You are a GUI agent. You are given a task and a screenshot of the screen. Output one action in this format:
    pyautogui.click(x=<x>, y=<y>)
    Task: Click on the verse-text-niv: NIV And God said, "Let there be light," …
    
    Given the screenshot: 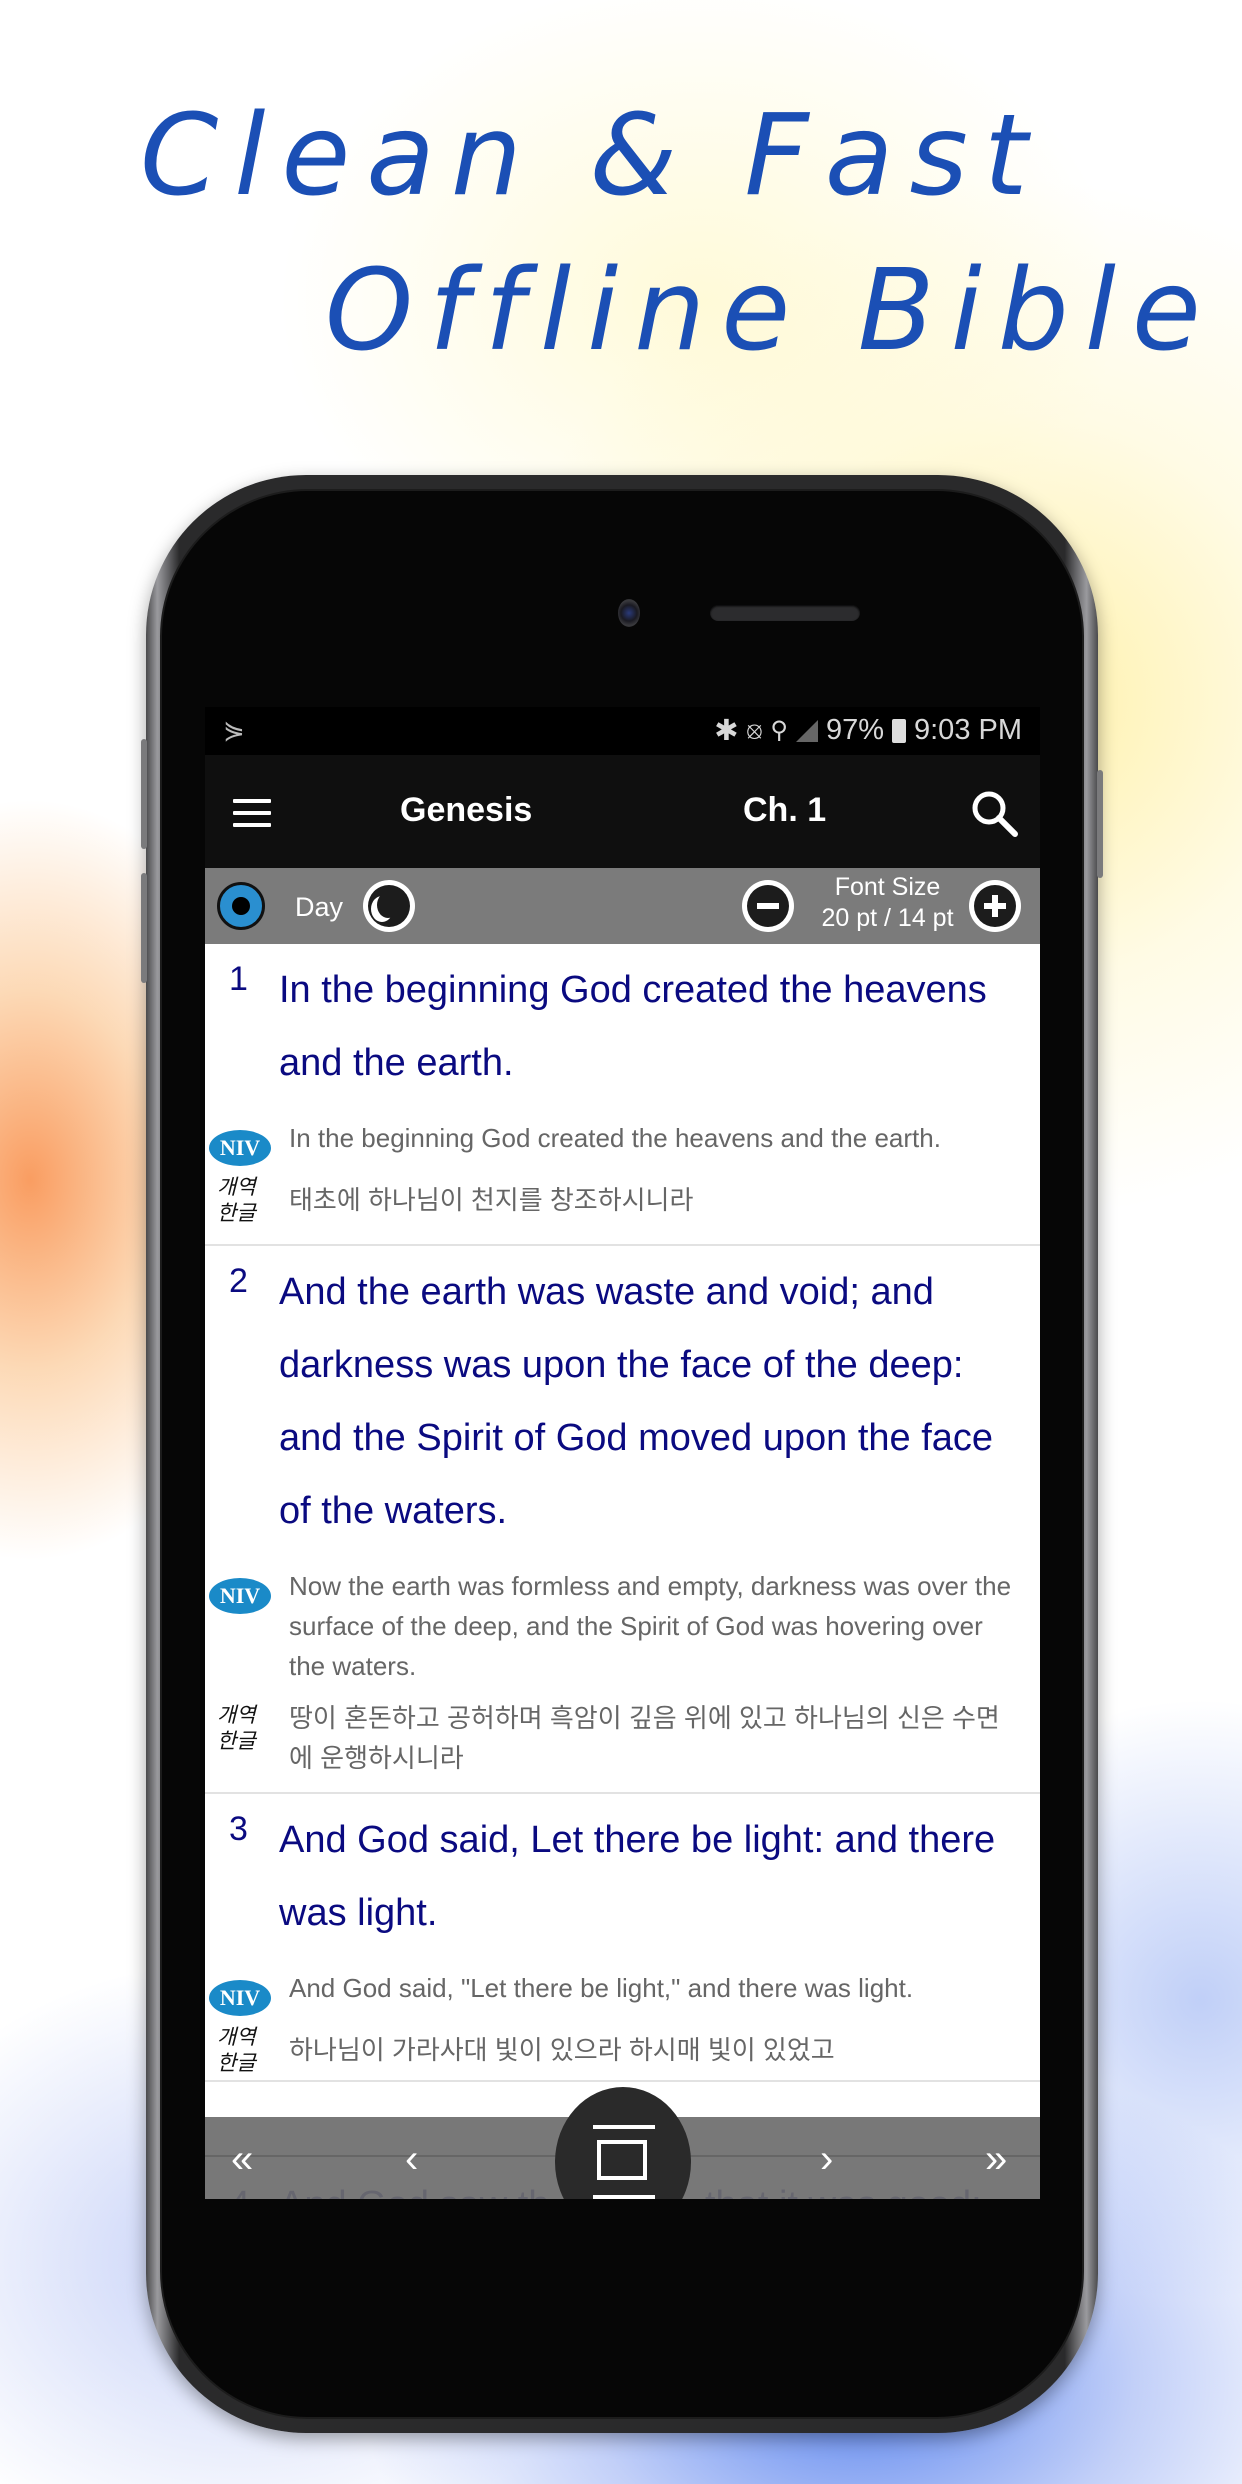 What is the action you would take?
    pyautogui.click(x=614, y=1983)
    